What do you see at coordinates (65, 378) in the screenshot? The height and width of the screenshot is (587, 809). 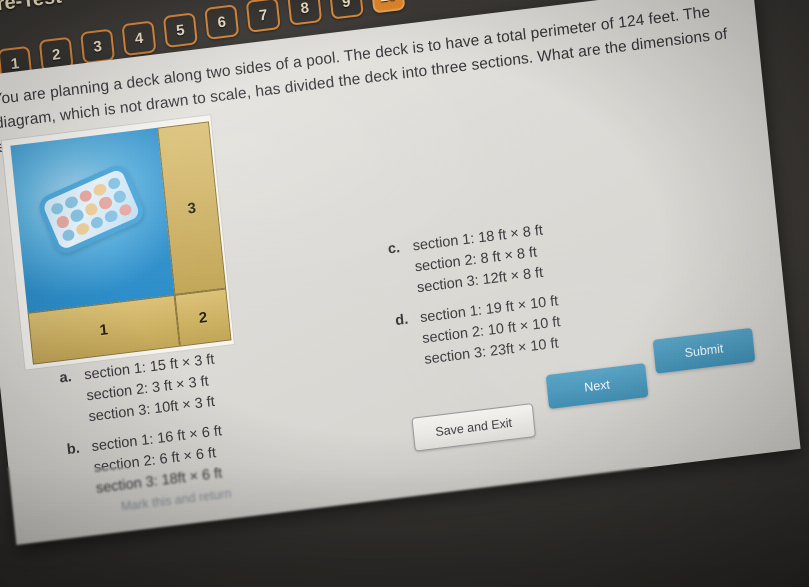 I see `option-key-a: a.` at bounding box center [65, 378].